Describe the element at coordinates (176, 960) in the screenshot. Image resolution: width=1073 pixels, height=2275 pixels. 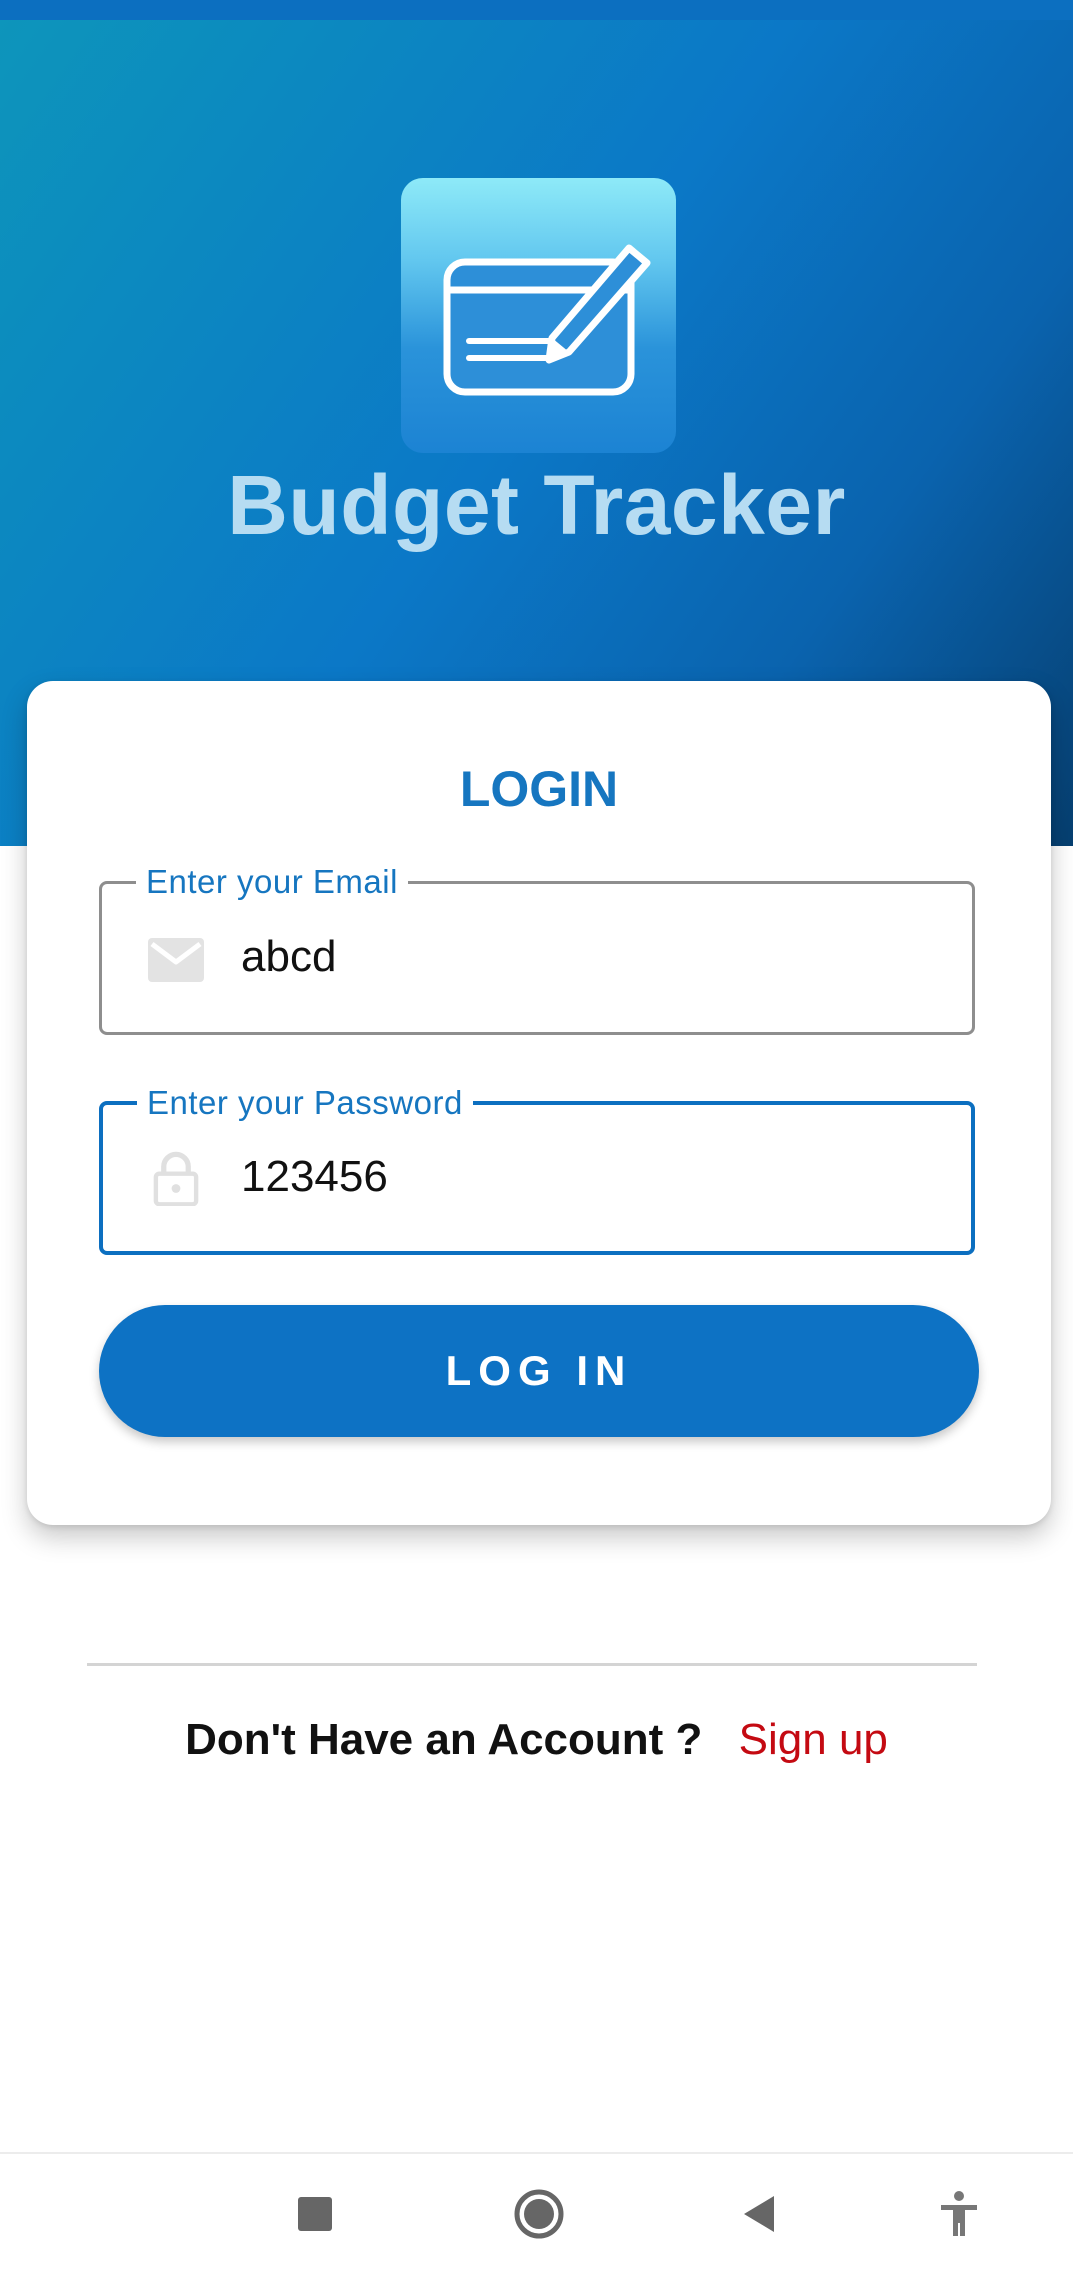
I see `mail-icon` at that location.